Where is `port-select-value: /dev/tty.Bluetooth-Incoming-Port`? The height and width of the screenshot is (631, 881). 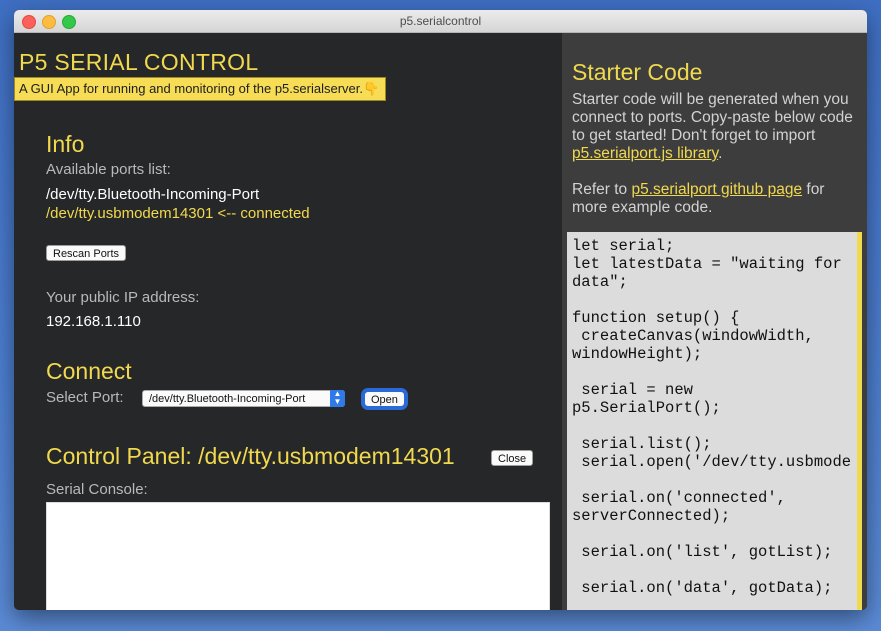
port-select-value: /dev/tty.Bluetooth-Incoming-Port is located at coordinates (227, 399).